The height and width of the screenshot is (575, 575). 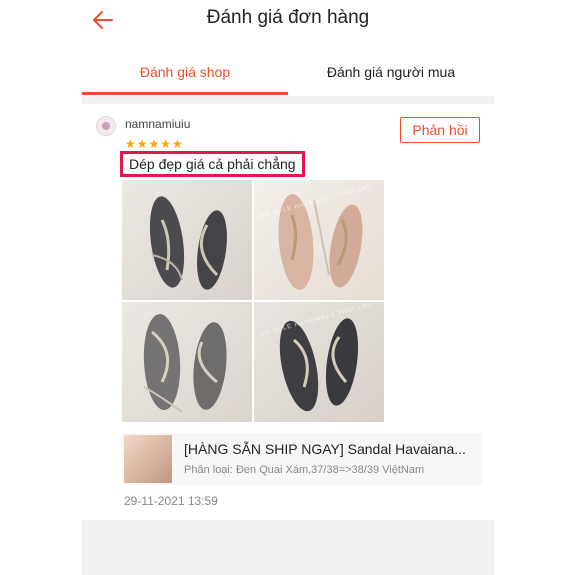 I want to click on page-title: Đánh giá đơn hàng, so click(x=288, y=17).